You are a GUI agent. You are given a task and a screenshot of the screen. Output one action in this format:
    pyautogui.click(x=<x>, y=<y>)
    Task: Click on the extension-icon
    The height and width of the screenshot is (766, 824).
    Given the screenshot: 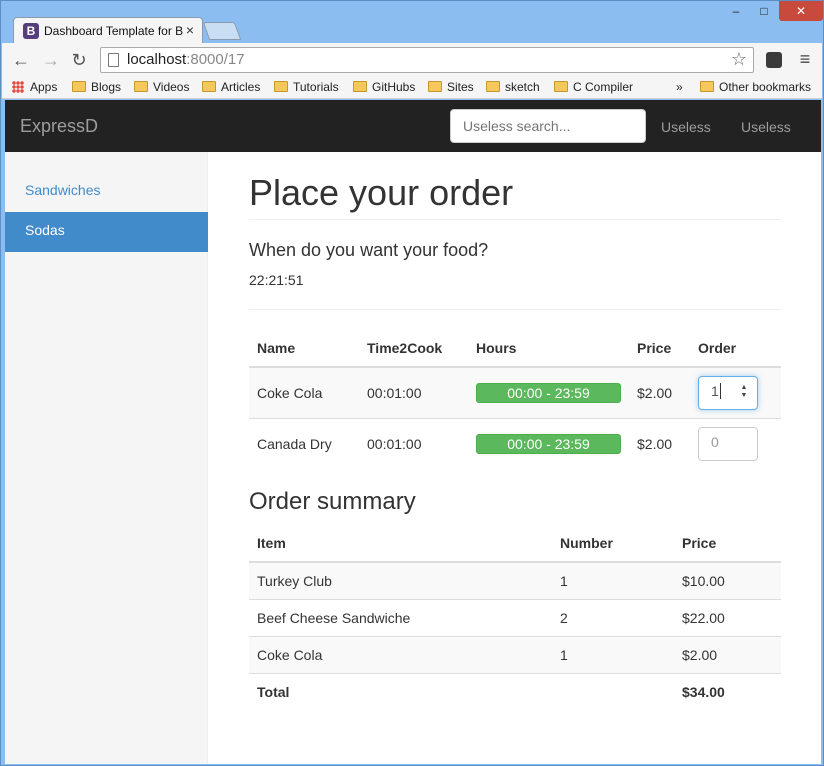 What is the action you would take?
    pyautogui.click(x=774, y=60)
    